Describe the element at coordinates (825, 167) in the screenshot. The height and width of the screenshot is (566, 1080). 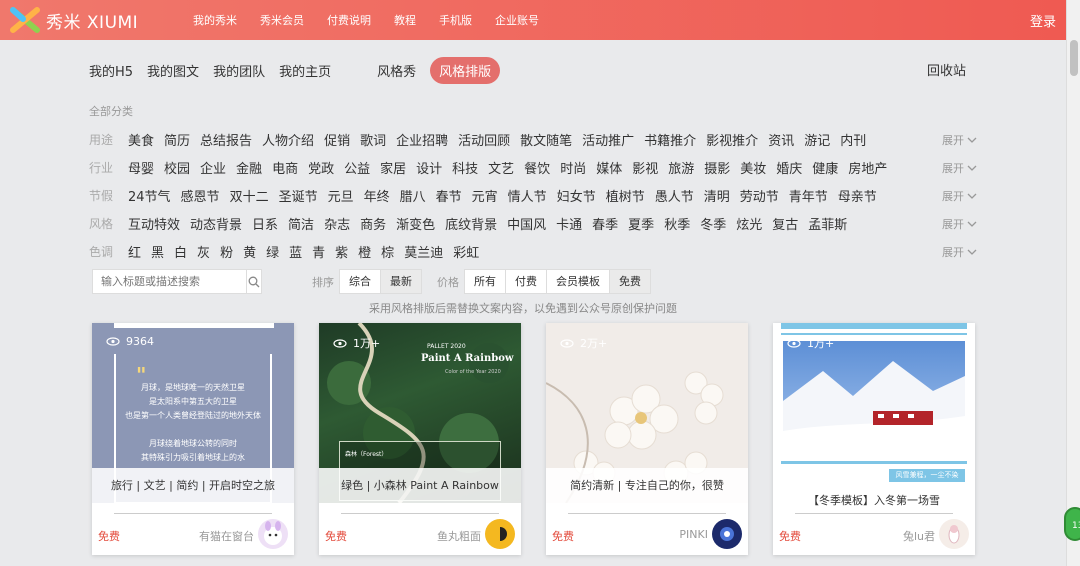
I see `category-tag: 健康` at that location.